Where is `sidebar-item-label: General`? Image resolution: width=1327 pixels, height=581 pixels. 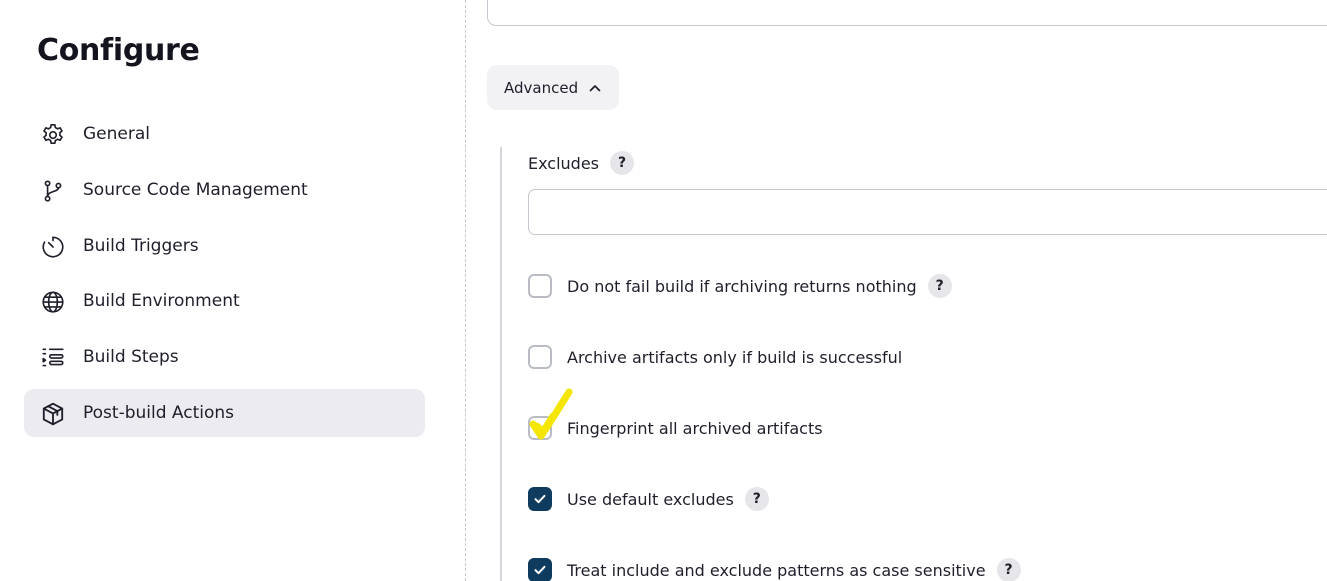
sidebar-item-label: General is located at coordinates (116, 134).